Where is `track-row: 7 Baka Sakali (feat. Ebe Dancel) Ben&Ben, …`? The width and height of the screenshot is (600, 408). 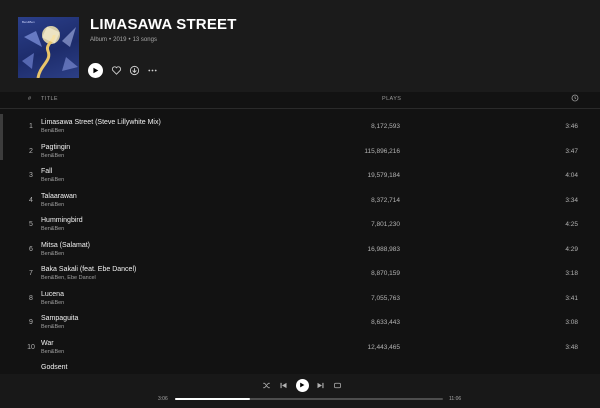
track-row: 7 Baka Sakali (feat. Ebe Dancel) Ben&Ben, … is located at coordinates (300, 275).